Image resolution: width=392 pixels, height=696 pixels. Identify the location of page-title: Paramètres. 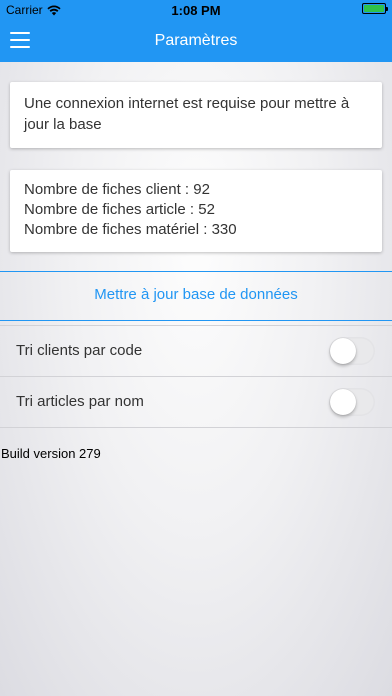
(196, 40).